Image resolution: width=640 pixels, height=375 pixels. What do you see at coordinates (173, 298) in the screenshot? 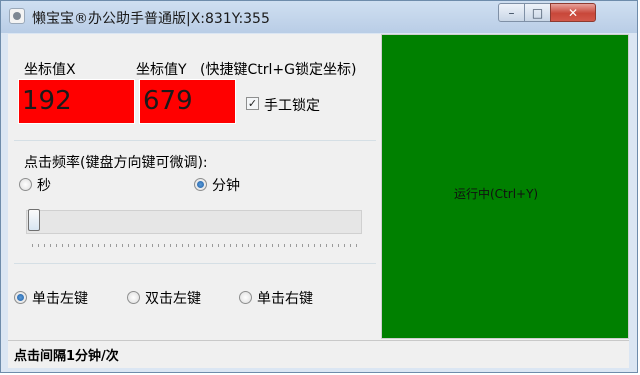
I see `mode-option-double-left: 双击左键` at bounding box center [173, 298].